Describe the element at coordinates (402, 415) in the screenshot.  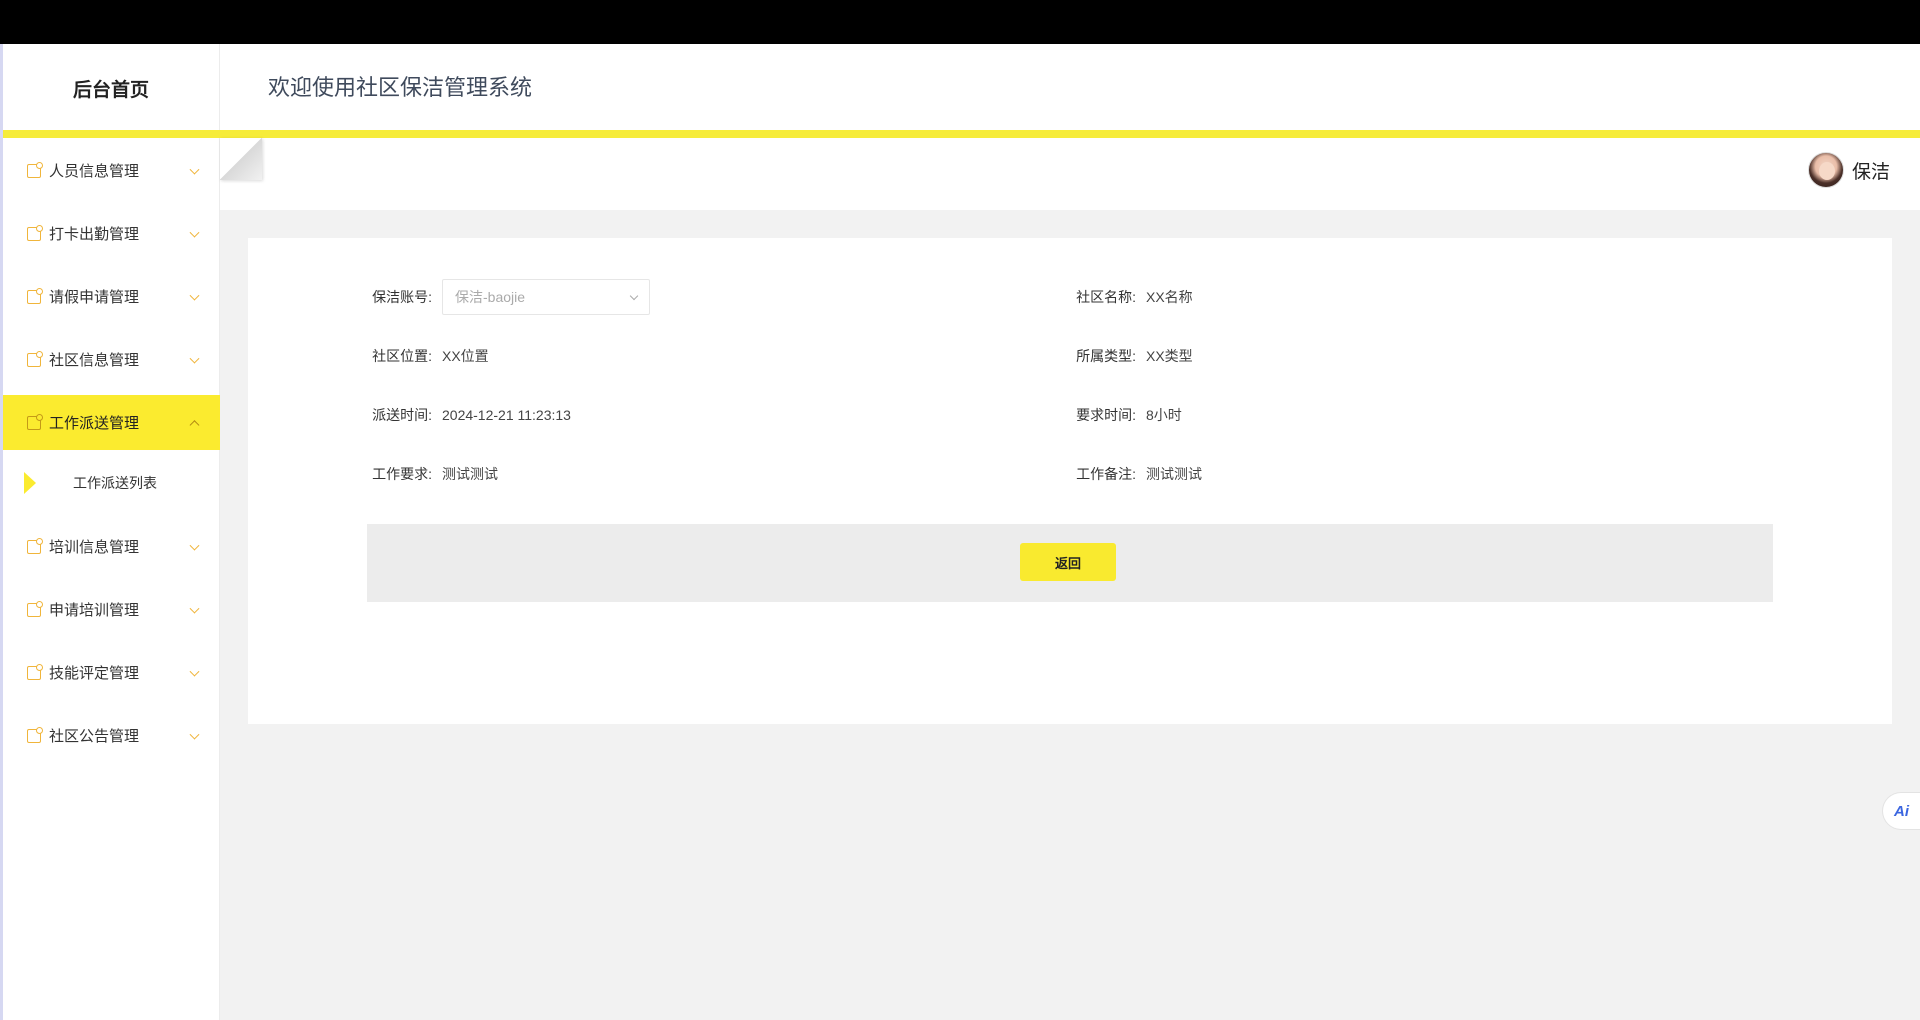
I see `field-label: 派送时间:` at that location.